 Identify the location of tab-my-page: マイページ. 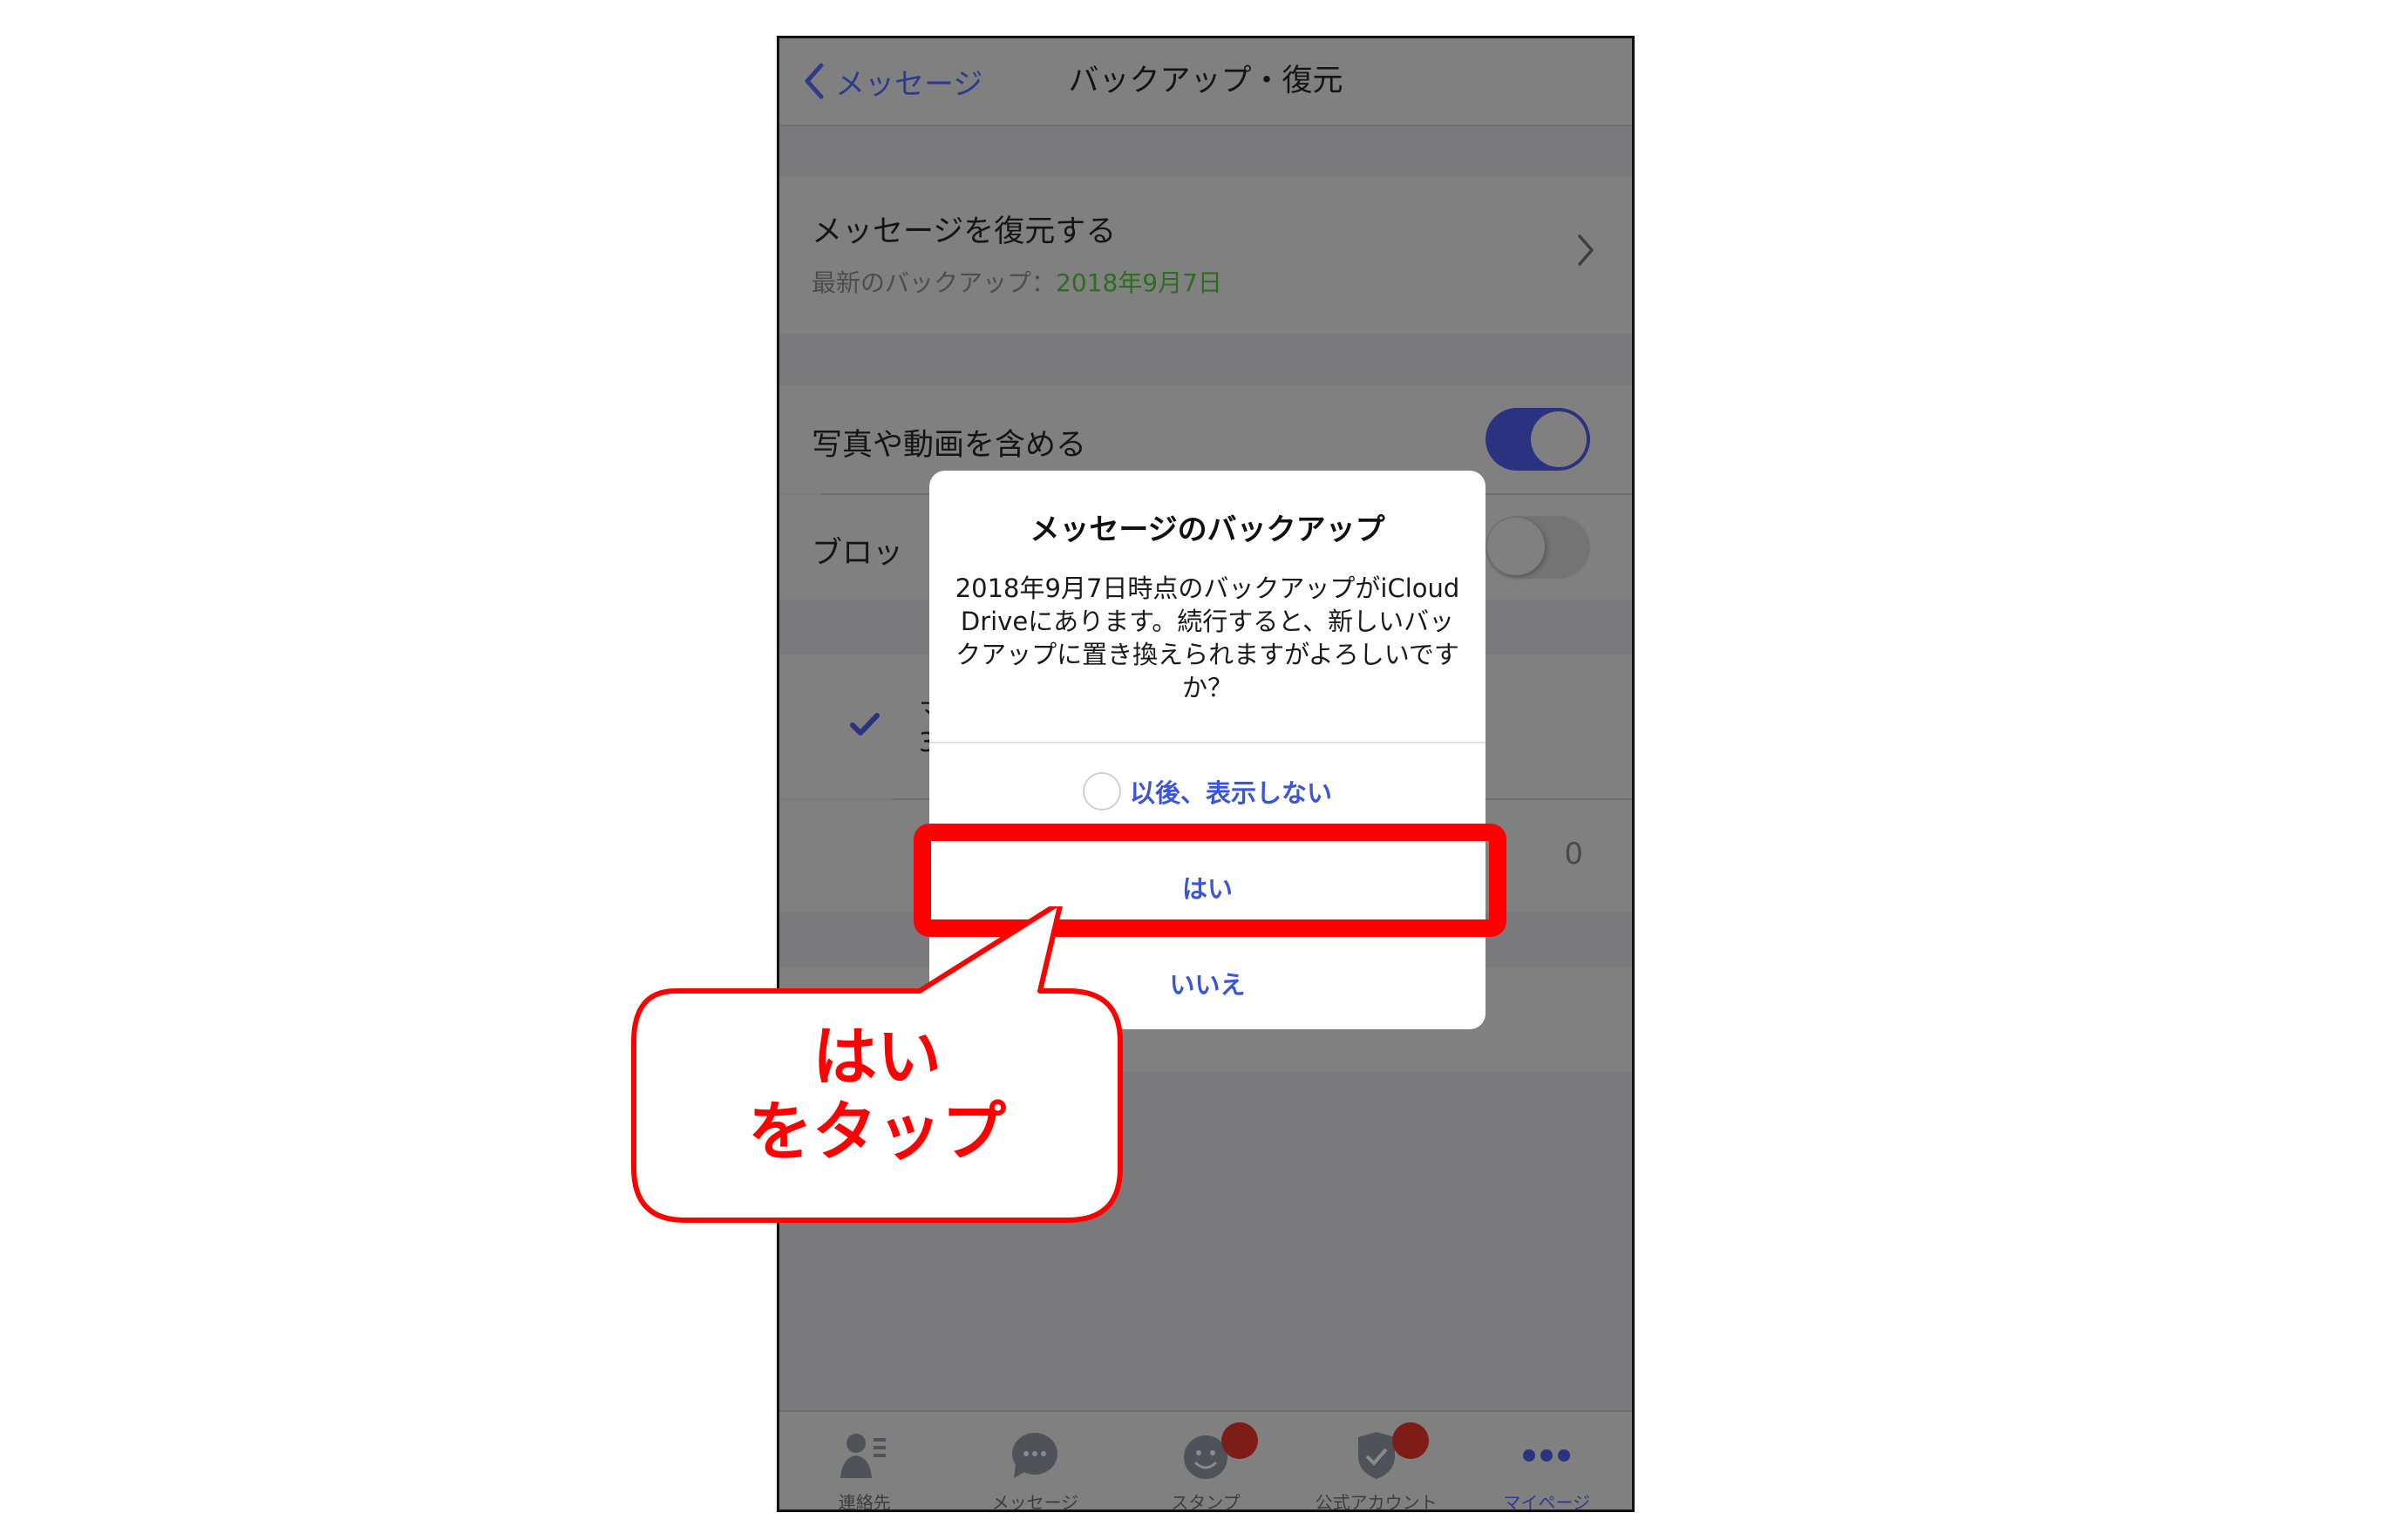
(1546, 1462).